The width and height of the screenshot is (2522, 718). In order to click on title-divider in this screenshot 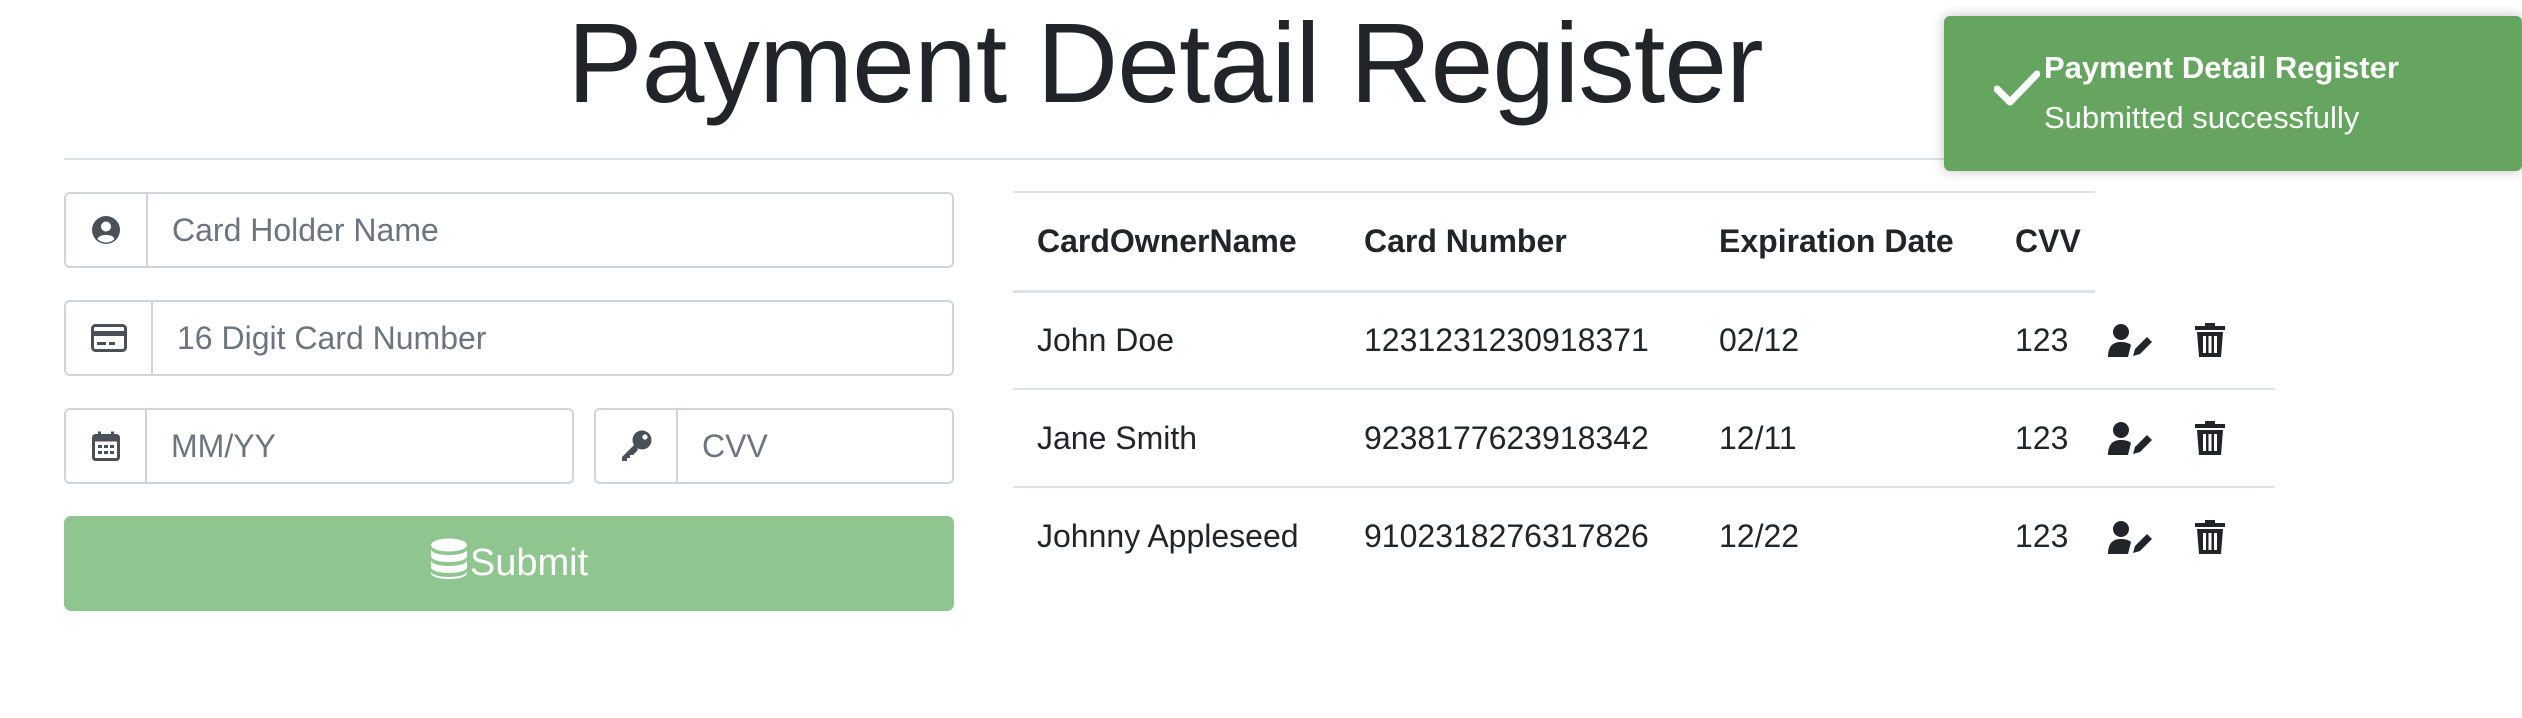, I will do `click(1084, 159)`.